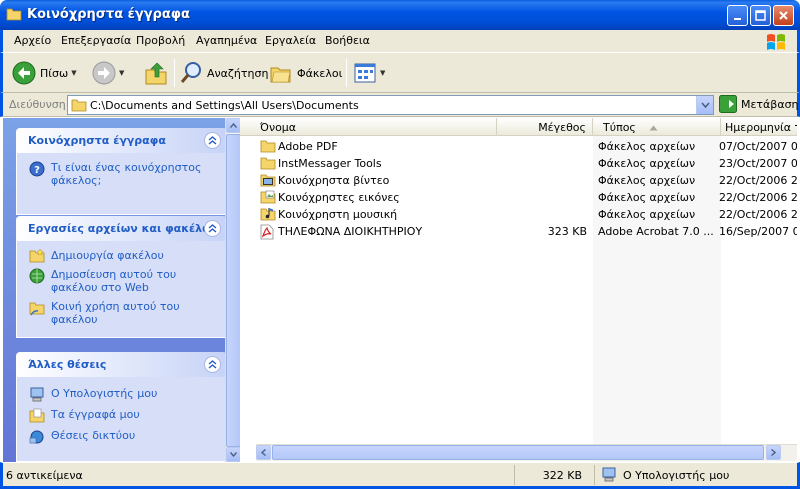 Image resolution: width=800 pixels, height=489 pixels. What do you see at coordinates (334, 180) in the screenshot?
I see `file-name: Κοινόχρηστα βίντεο` at bounding box center [334, 180].